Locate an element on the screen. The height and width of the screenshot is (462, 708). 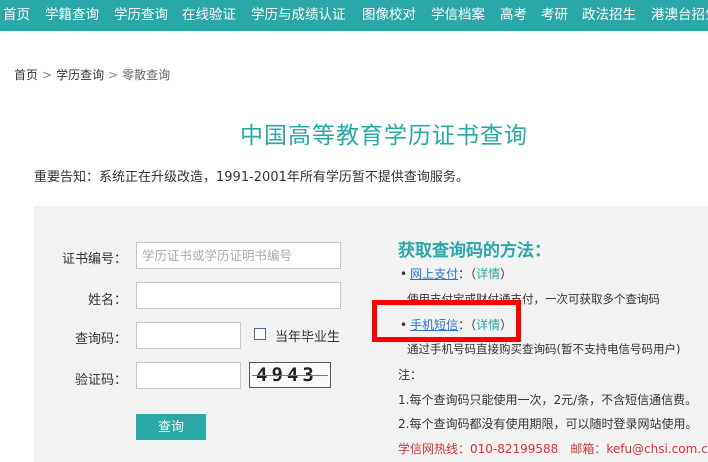
name-label: 姓名： is located at coordinates (107, 300).